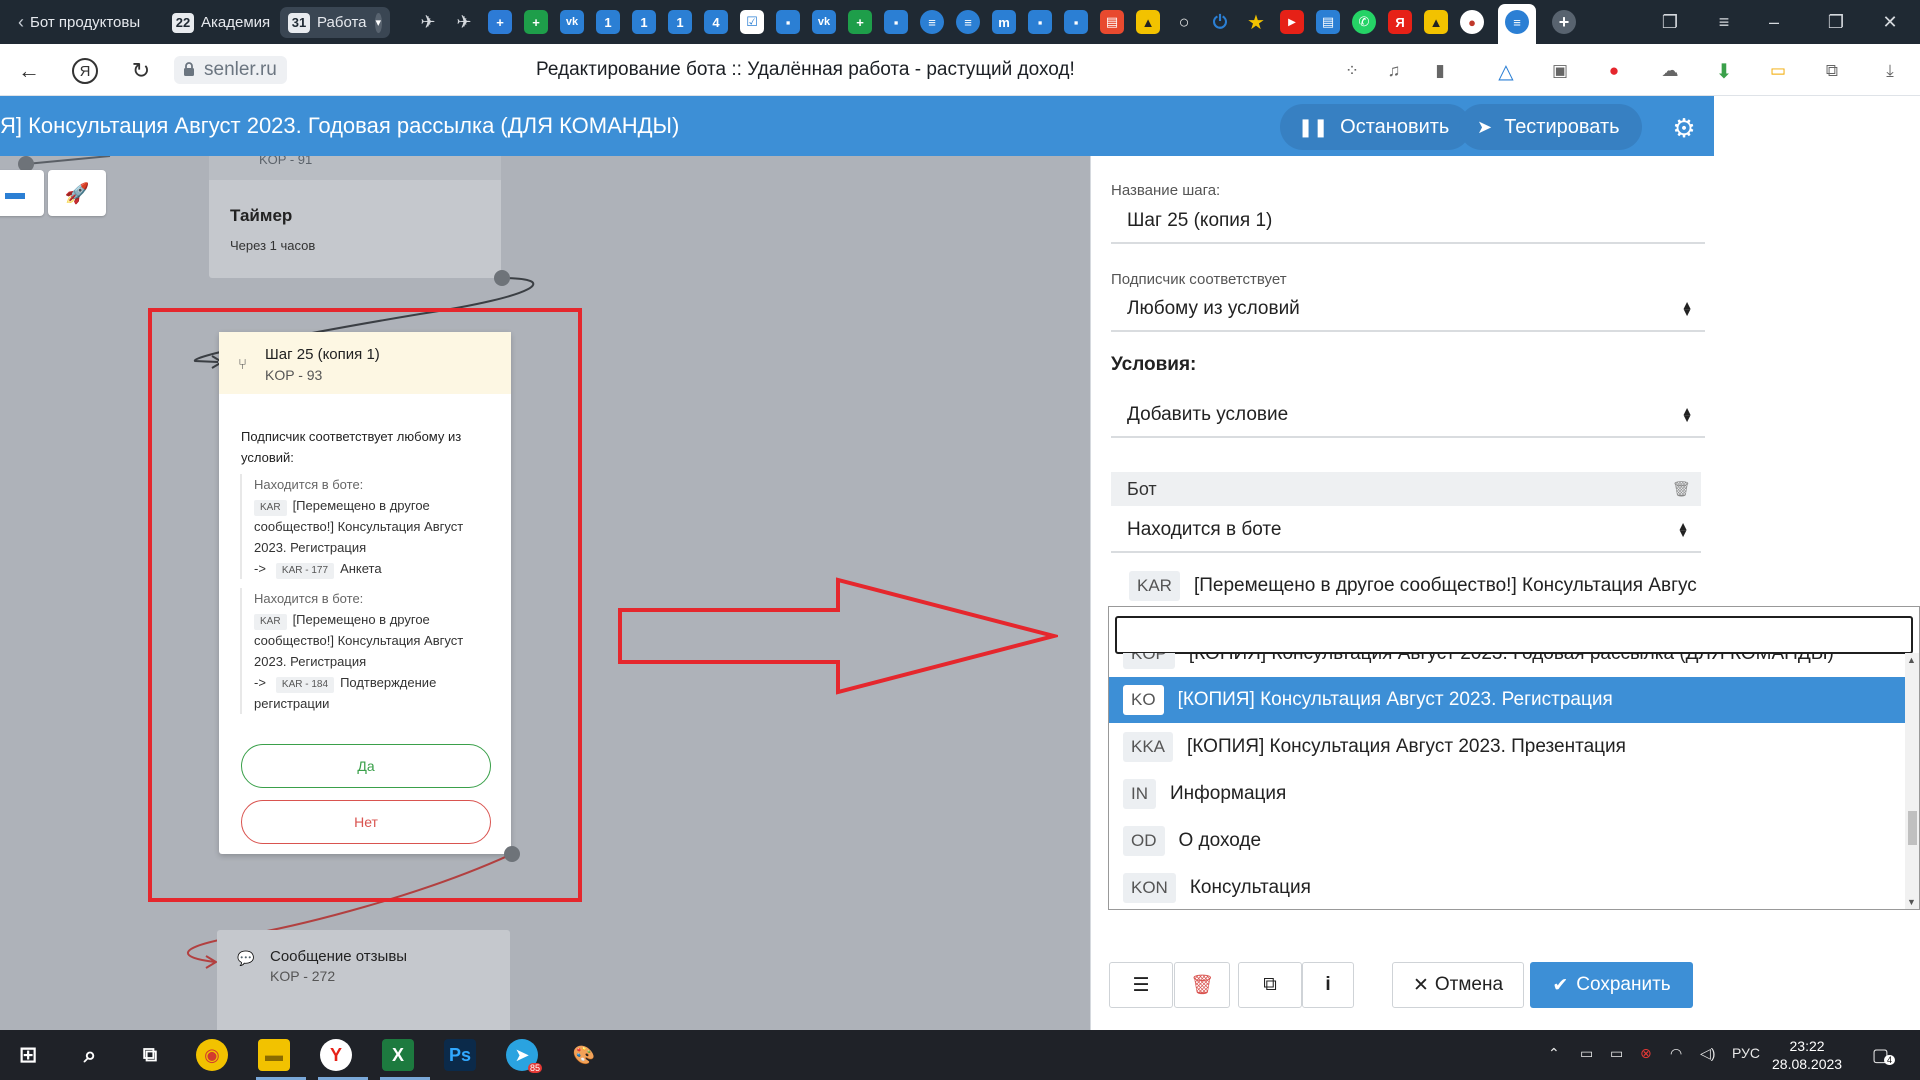 The height and width of the screenshot is (1080, 1920). Describe the element at coordinates (90, 1055) in the screenshot. I see `search-icon: ⌕` at that location.